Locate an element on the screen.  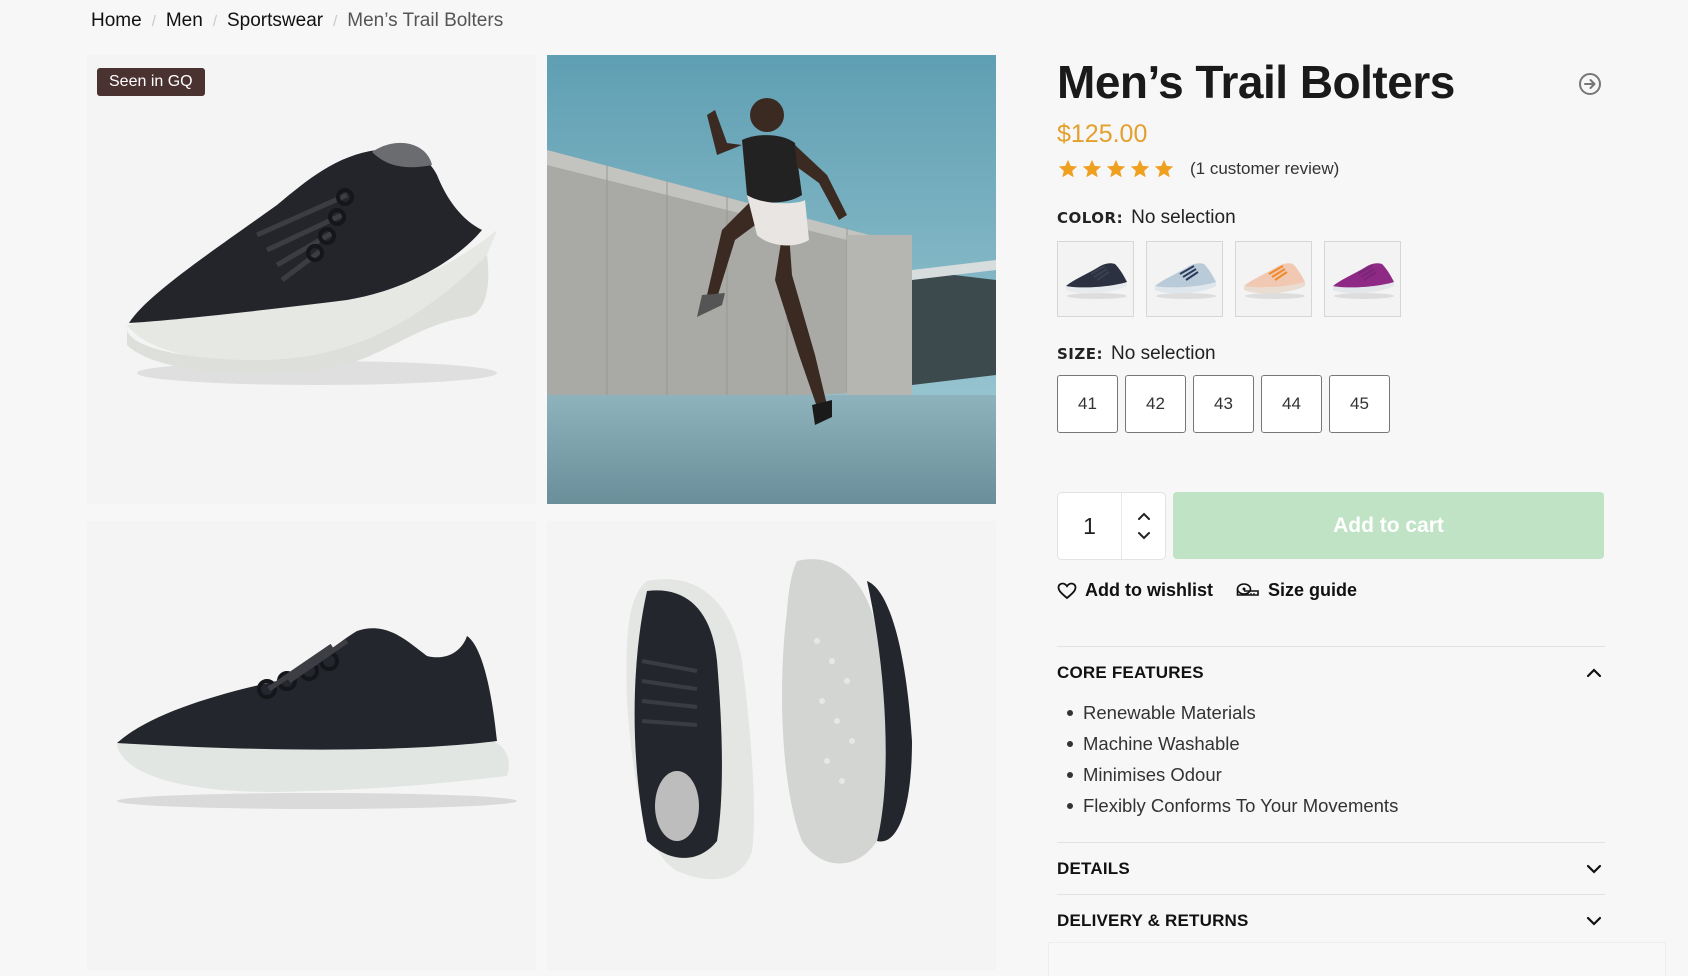
color-label: COLOR: No selection is located at coordinates (1146, 218).